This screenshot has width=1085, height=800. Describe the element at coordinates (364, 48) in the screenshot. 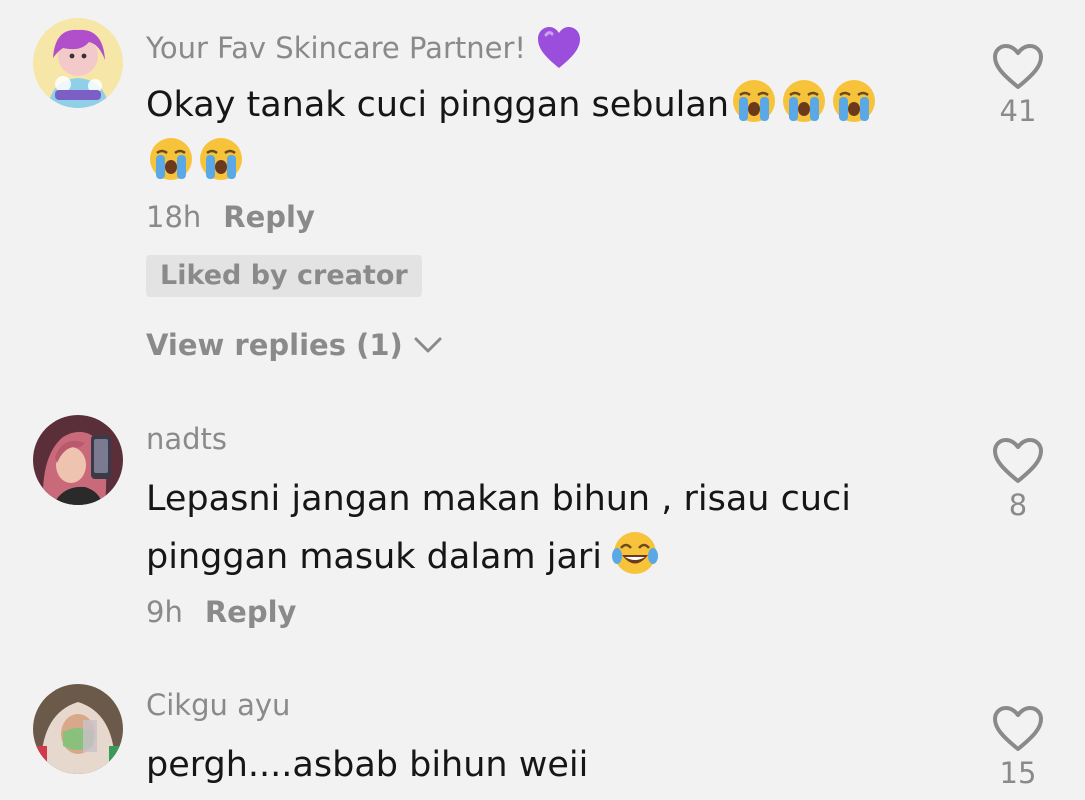

I see `comment-username: Your Fav Skincare Partner!` at that location.